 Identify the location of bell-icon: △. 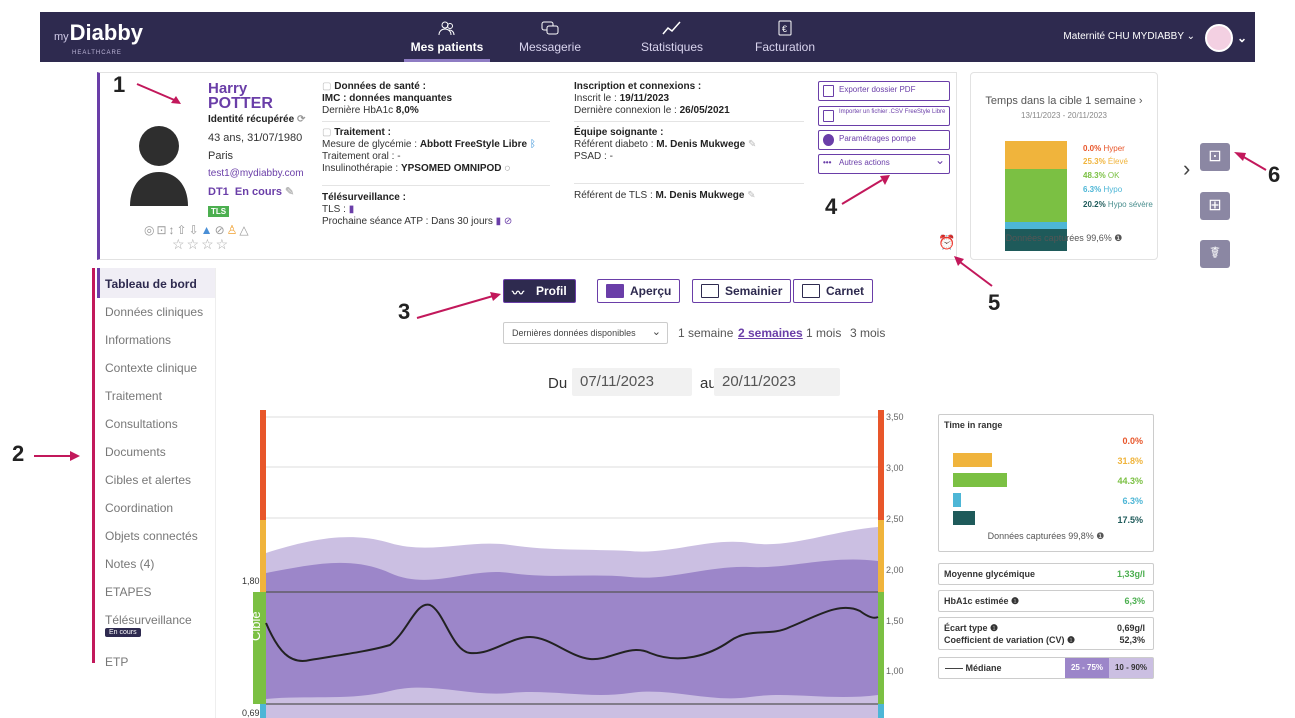
(244, 230).